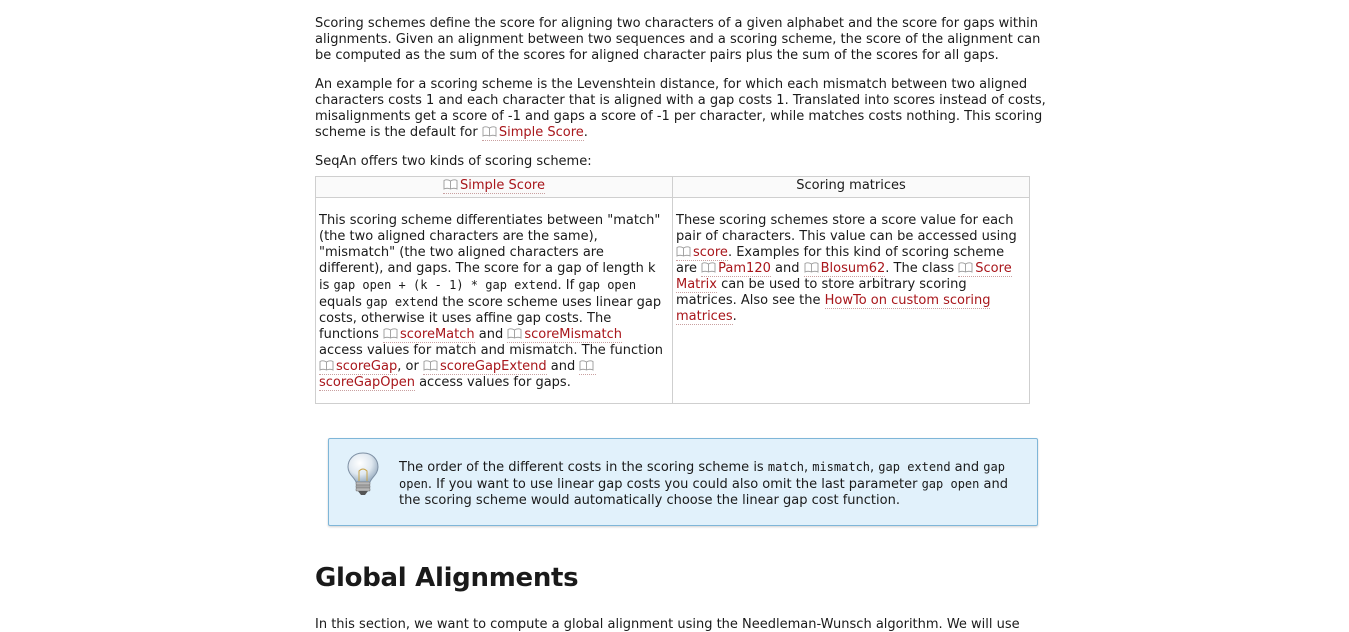  What do you see at coordinates (710, 252) in the screenshot?
I see `score-label: score` at bounding box center [710, 252].